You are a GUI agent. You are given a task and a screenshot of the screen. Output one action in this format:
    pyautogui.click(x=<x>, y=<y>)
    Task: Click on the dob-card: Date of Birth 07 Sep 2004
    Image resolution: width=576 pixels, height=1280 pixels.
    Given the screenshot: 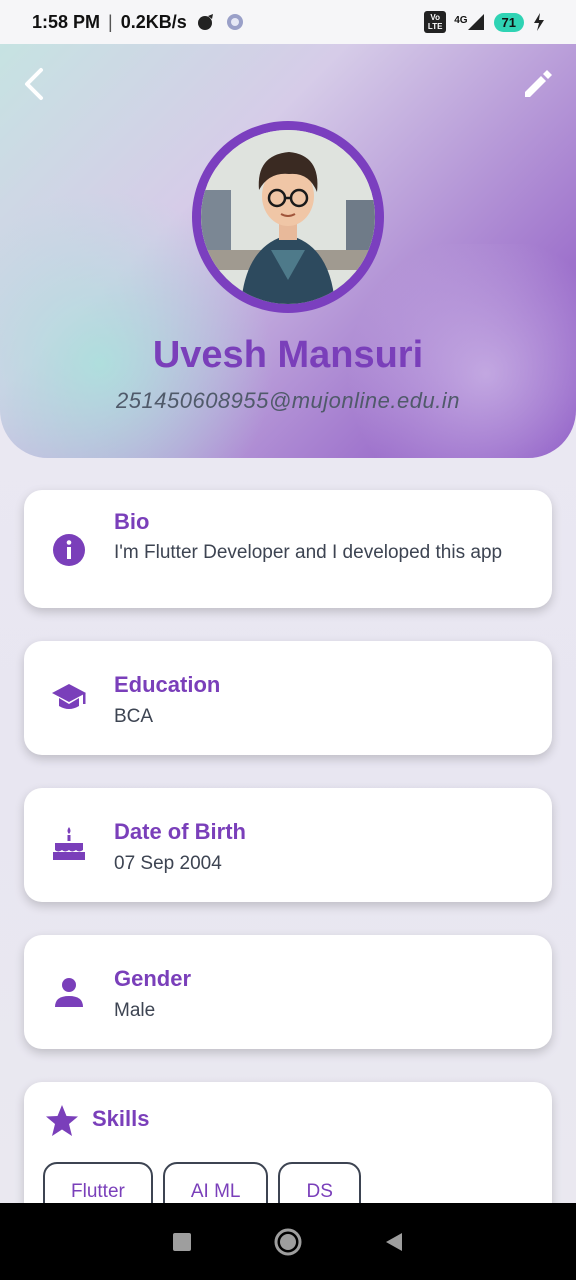 What is the action you would take?
    pyautogui.click(x=288, y=845)
    